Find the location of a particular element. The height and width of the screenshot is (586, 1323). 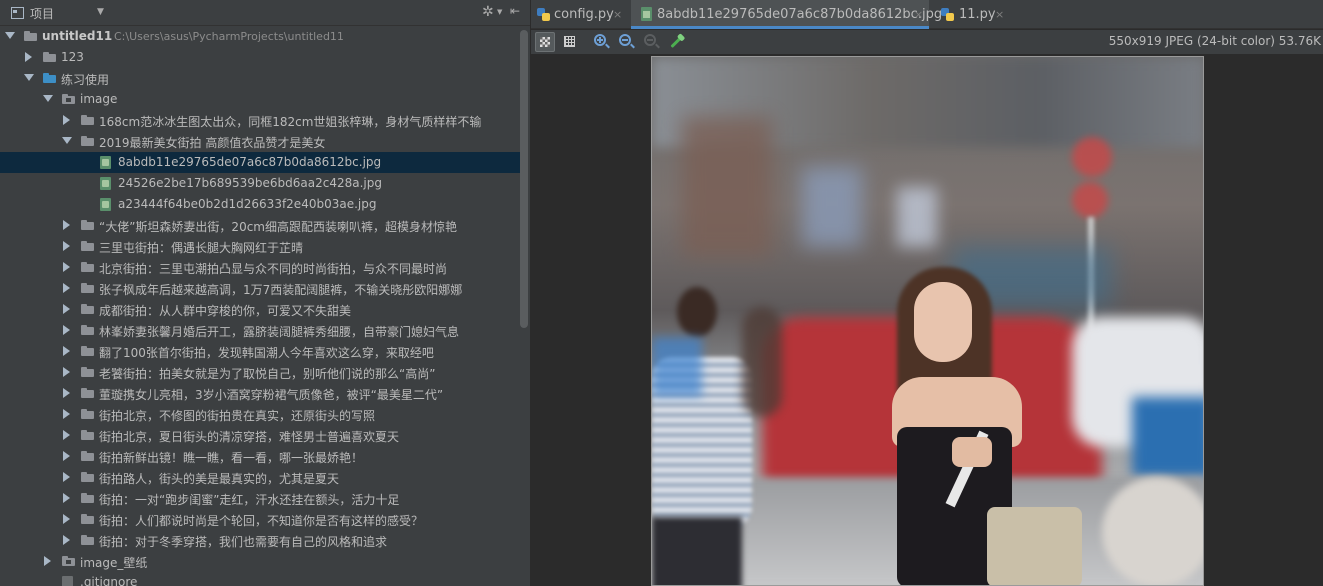

zoom-out-icon is located at coordinates (625, 40).